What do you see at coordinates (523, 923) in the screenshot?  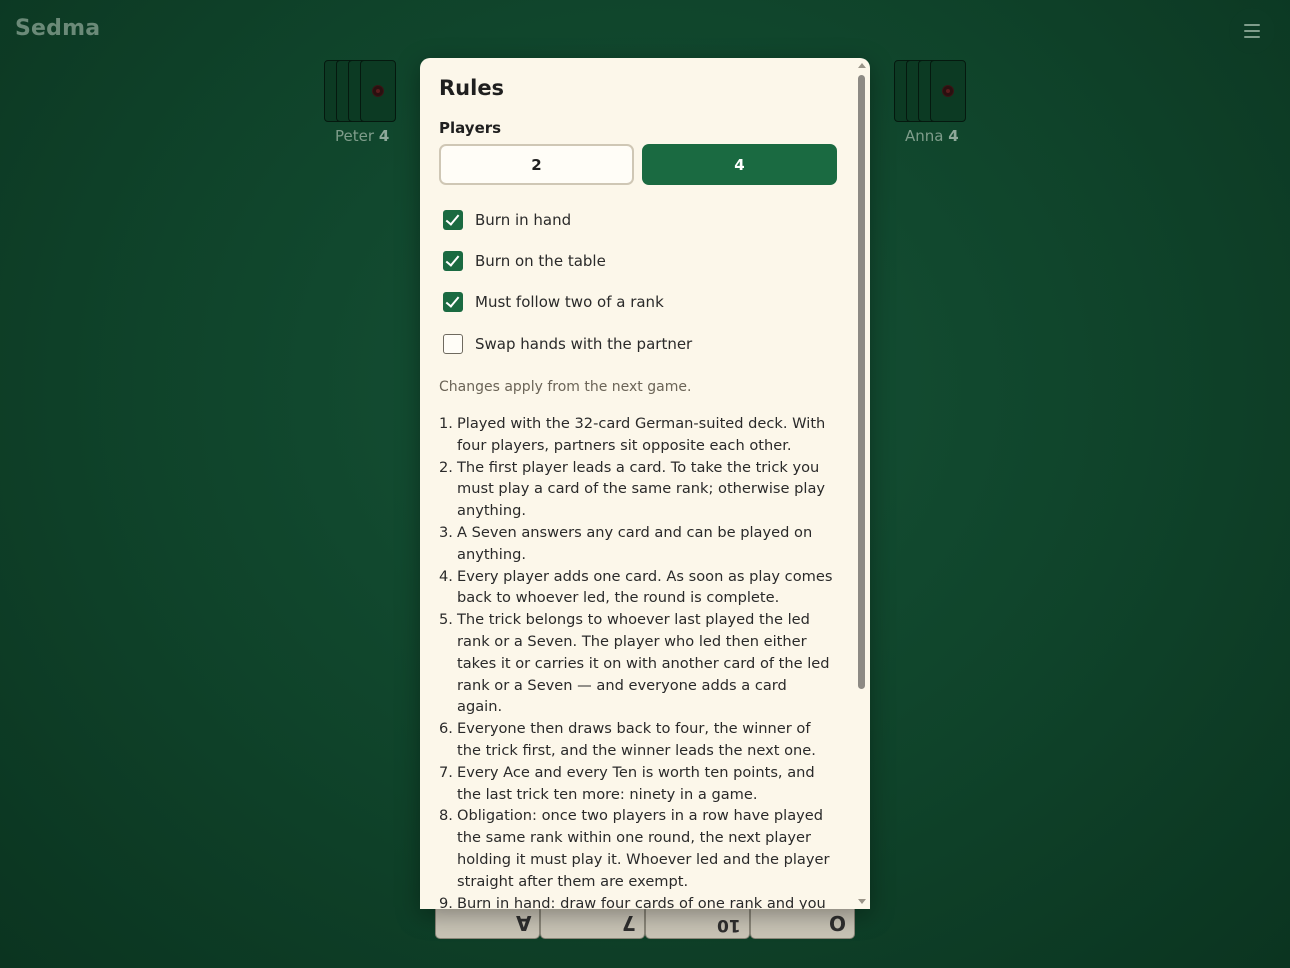 I see `card-rank: A` at bounding box center [523, 923].